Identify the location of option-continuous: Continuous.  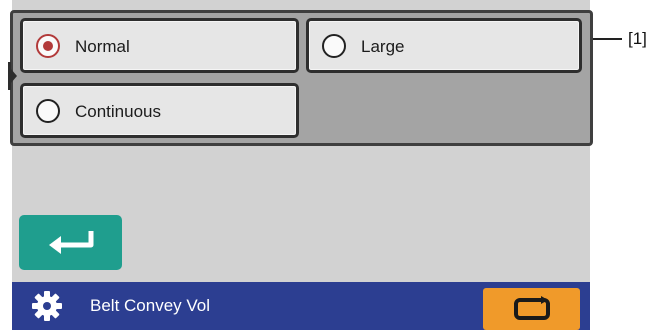
(159, 110).